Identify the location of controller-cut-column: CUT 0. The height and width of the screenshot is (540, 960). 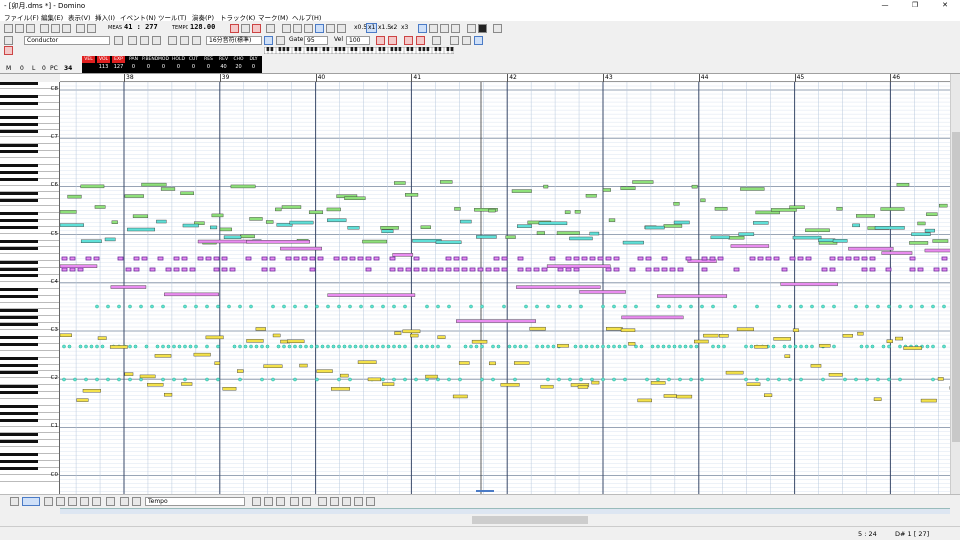
(193, 64).